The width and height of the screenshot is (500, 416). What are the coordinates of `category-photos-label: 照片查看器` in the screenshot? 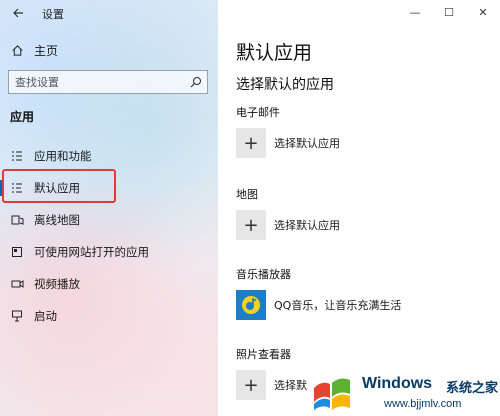 It's located at (263, 354).